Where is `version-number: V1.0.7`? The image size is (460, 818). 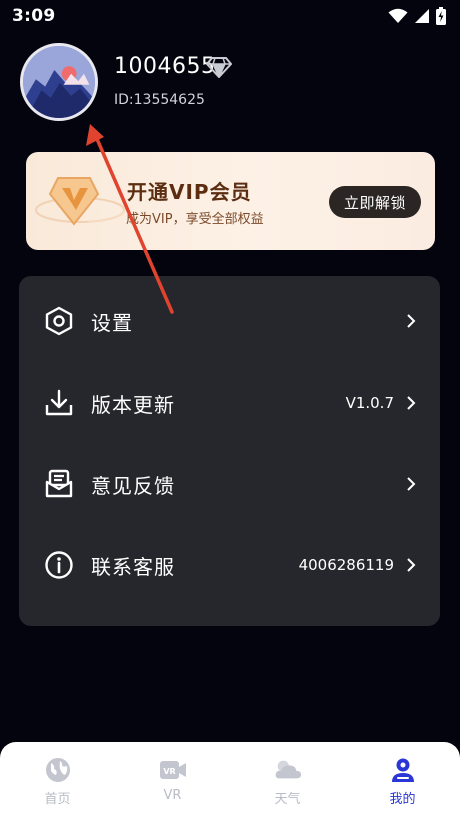 version-number: V1.0.7 is located at coordinates (369, 403).